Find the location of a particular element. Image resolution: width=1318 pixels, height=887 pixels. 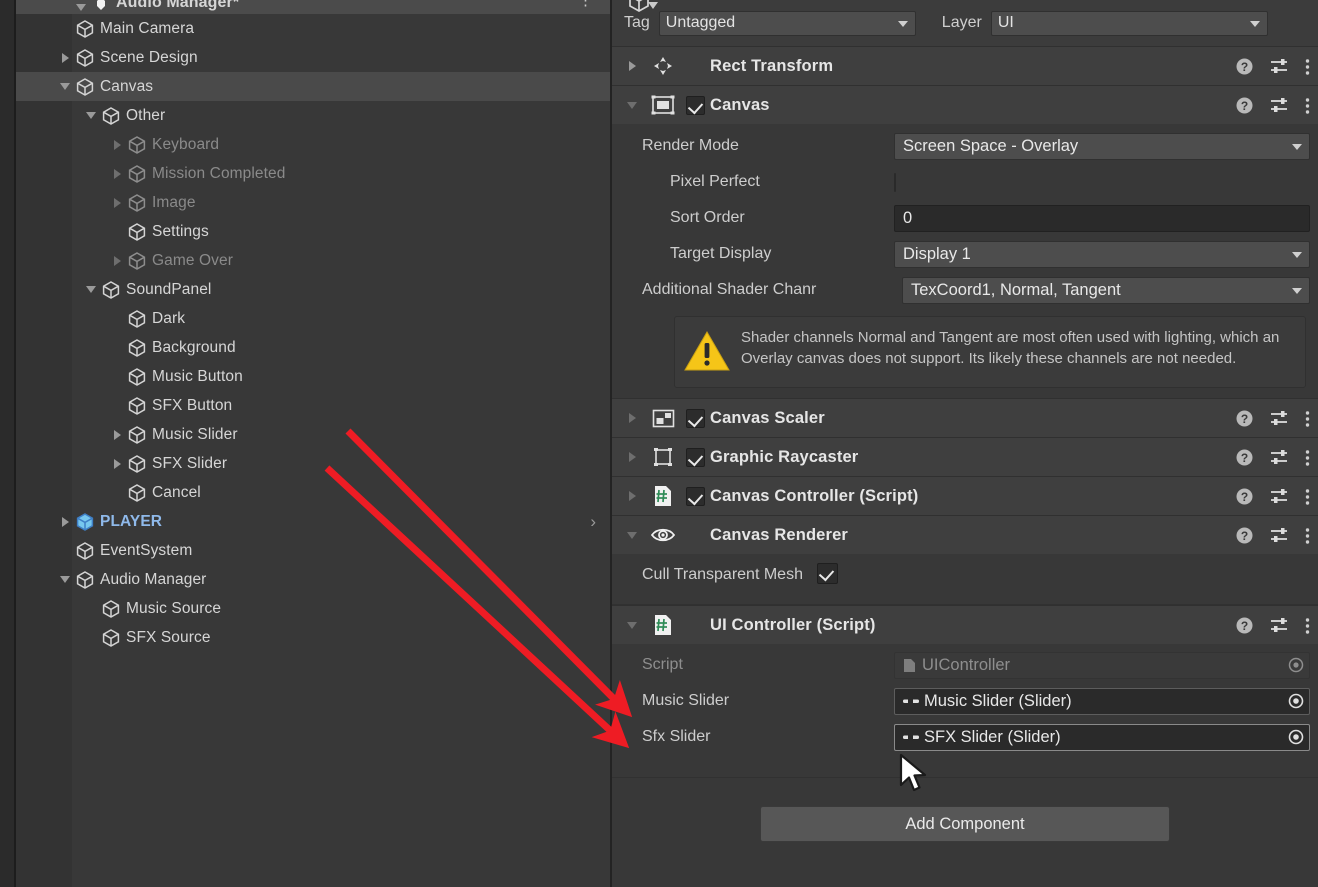

canvas-controller-enabled-checkbox is located at coordinates (695, 496).